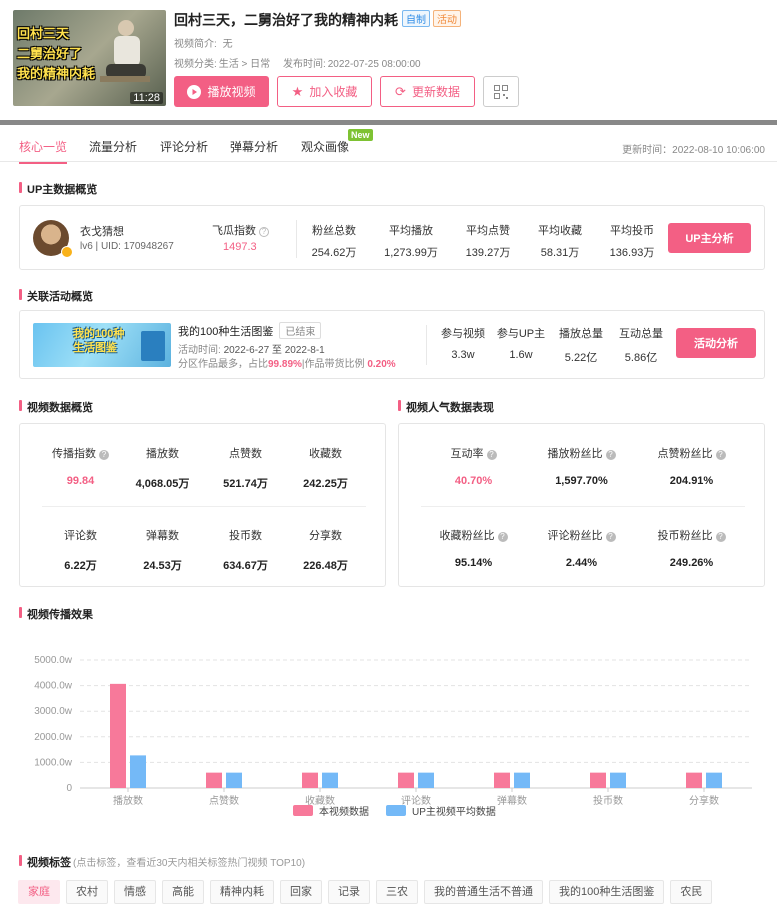 This screenshot has width=777, height=913. I want to click on y-tick-label: 1000.0w, so click(53, 762).